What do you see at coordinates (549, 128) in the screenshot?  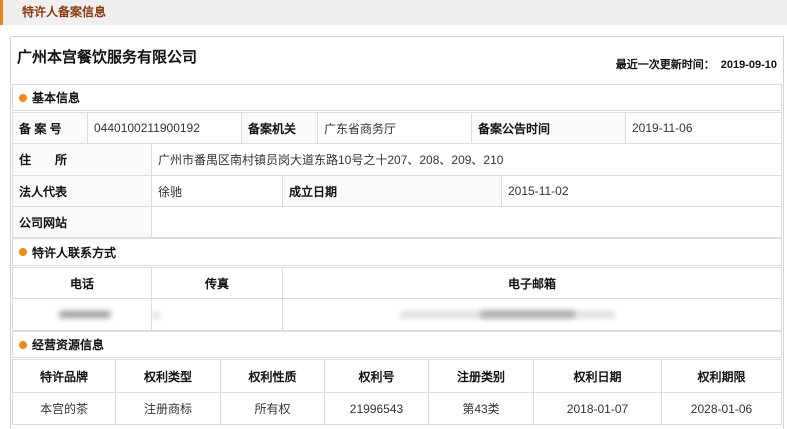 I see `announce-date-label: 备案公告时间` at bounding box center [549, 128].